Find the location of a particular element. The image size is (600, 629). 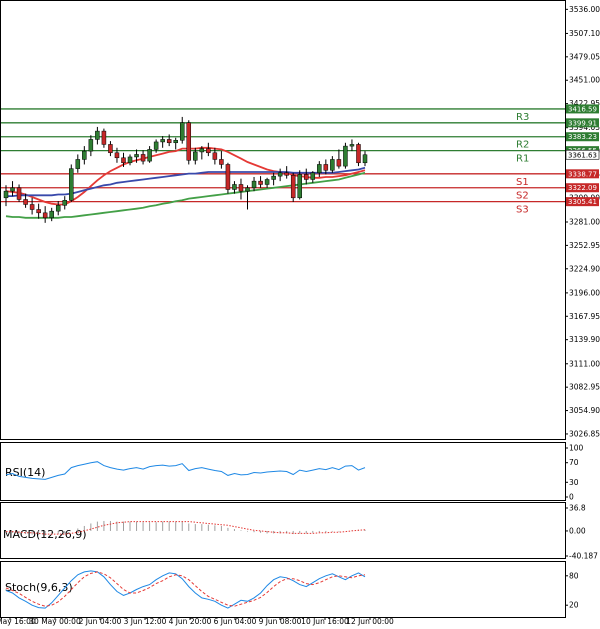

price-tick-label: 3479.05 is located at coordinates (584, 56).